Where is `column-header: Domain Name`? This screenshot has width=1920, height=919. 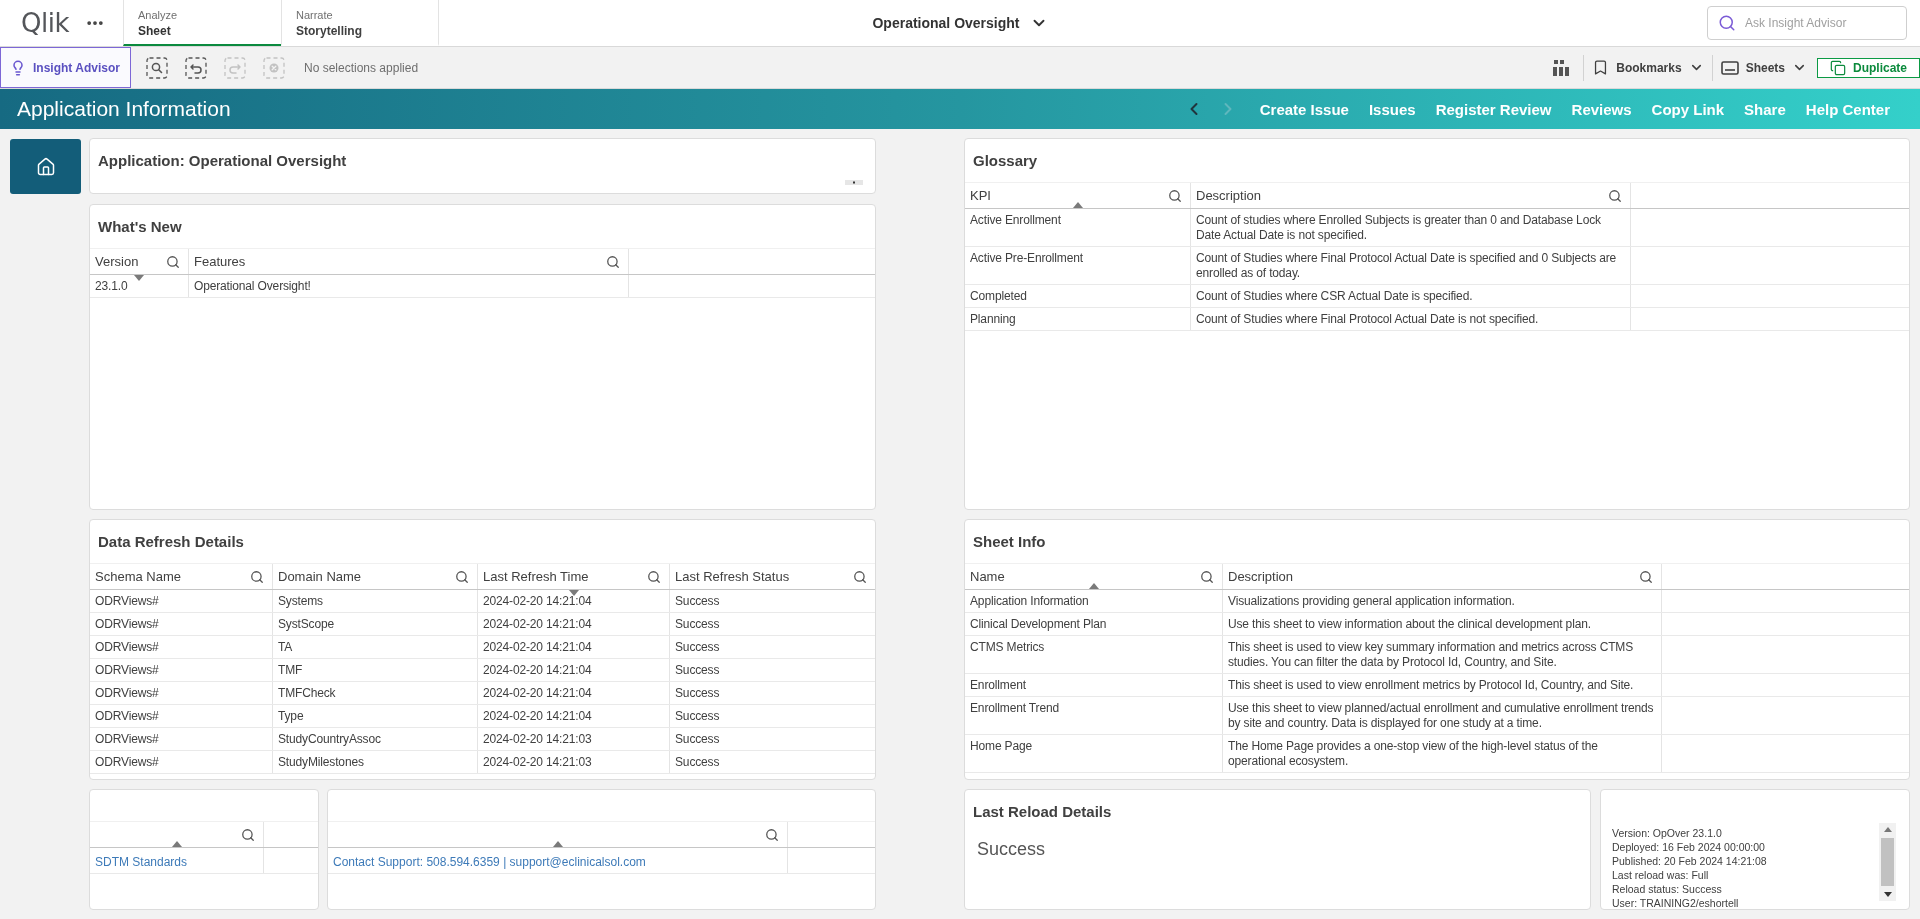
column-header: Domain Name is located at coordinates (375, 576).